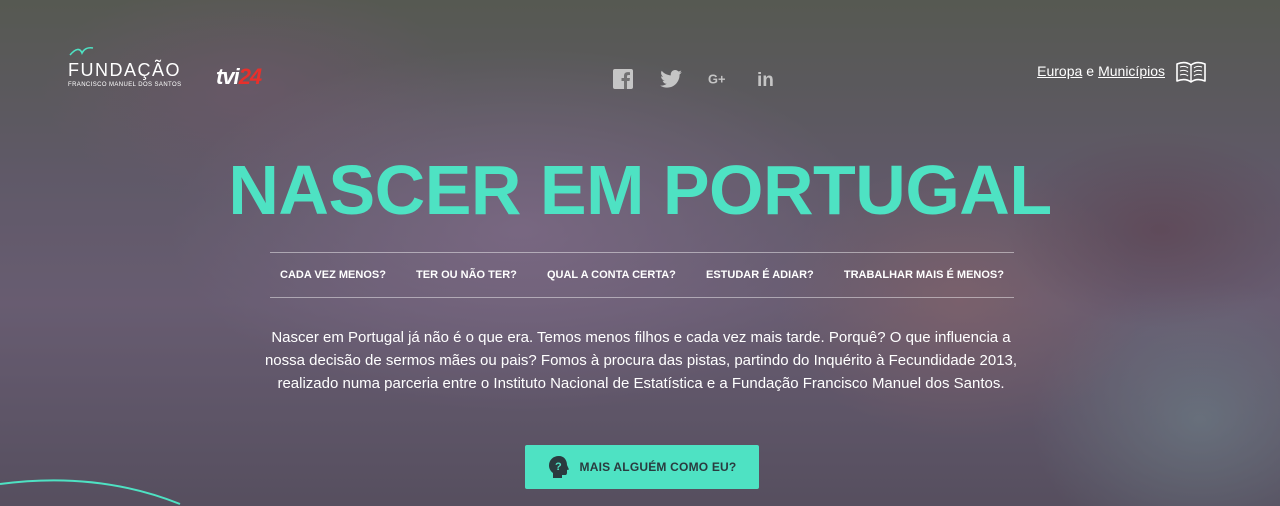  What do you see at coordinates (125, 85) in the screenshot?
I see `fundacao-subtitle: FRANCISCO MANUEL DOS SANTOS` at bounding box center [125, 85].